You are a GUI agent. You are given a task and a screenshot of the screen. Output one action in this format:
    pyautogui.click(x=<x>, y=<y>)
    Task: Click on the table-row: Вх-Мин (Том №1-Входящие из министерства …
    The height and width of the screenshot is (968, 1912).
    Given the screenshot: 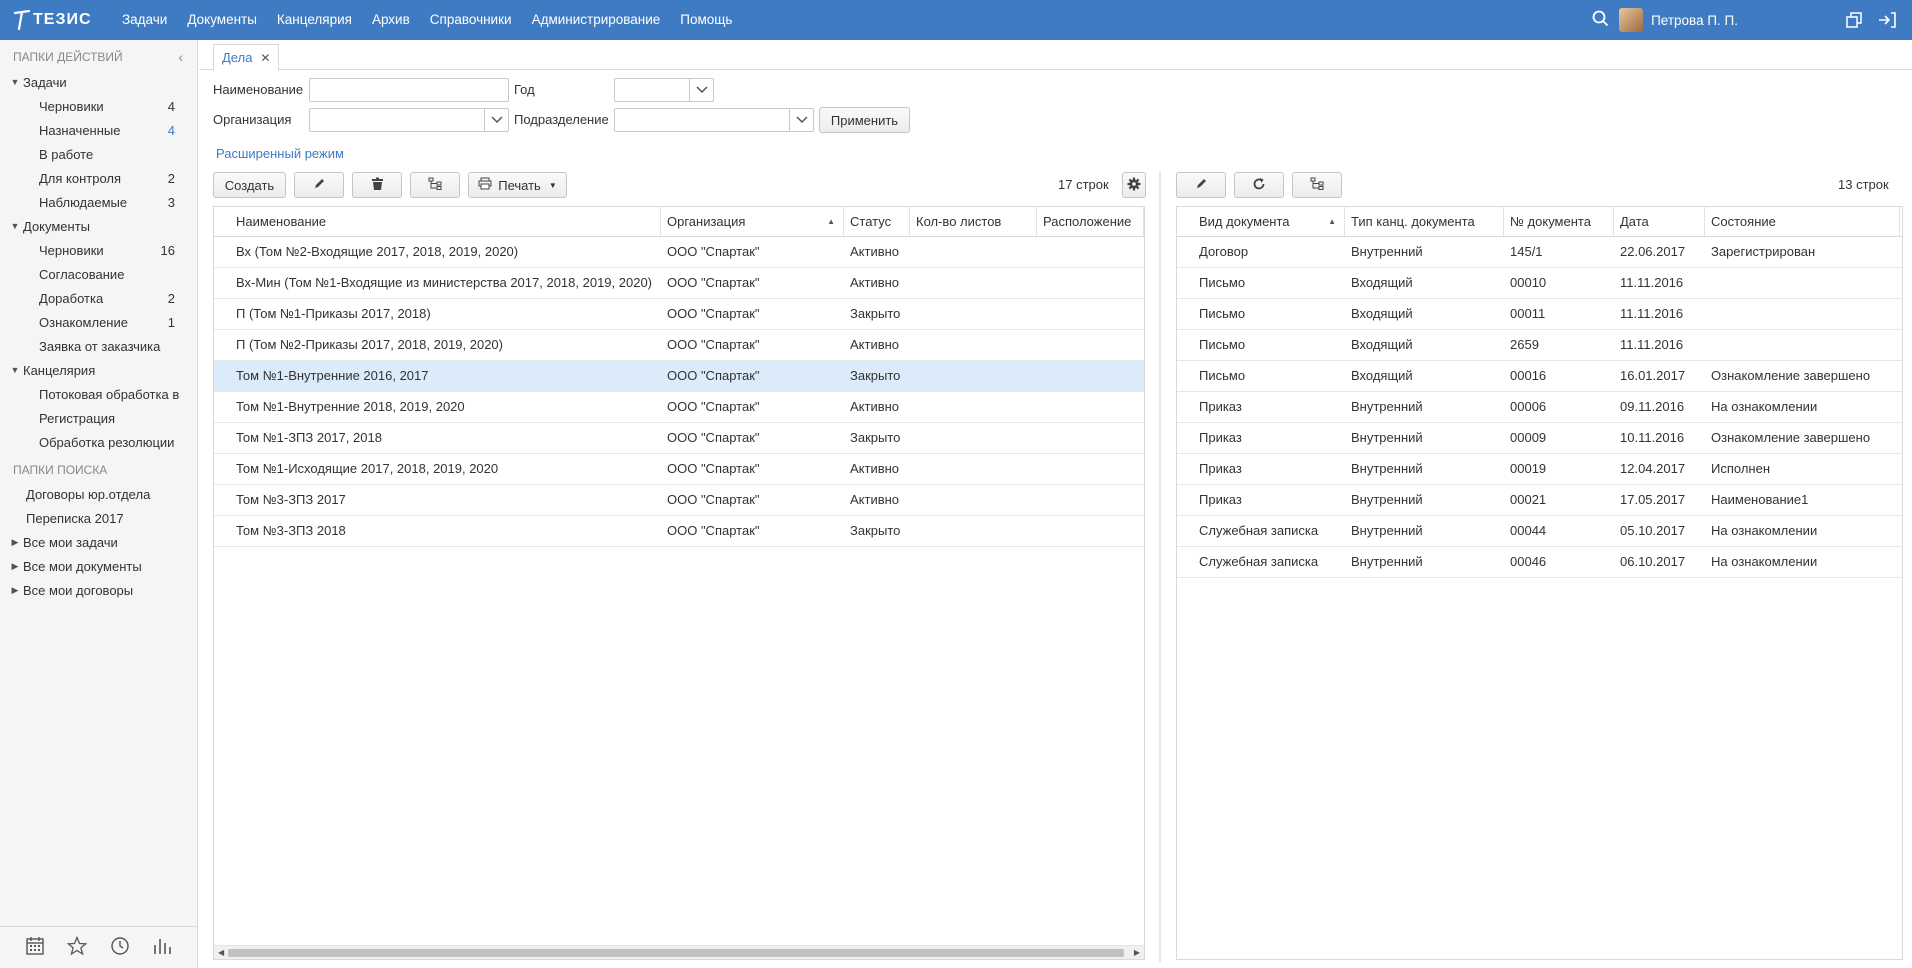 What is the action you would take?
    pyautogui.click(x=679, y=283)
    